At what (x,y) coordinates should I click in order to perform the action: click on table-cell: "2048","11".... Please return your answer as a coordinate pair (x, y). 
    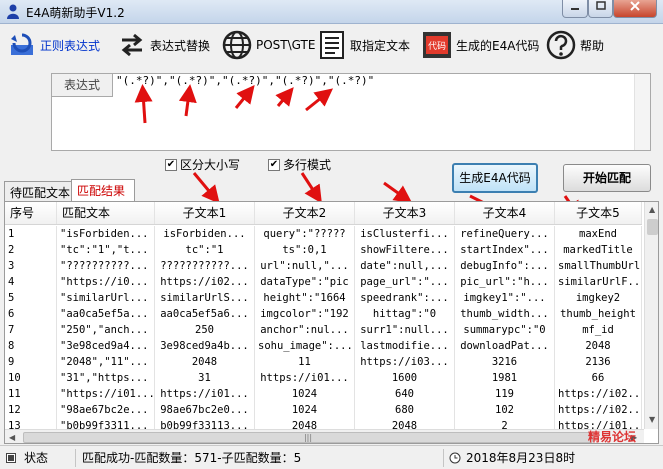
    Looking at the image, I should click on (106, 362).